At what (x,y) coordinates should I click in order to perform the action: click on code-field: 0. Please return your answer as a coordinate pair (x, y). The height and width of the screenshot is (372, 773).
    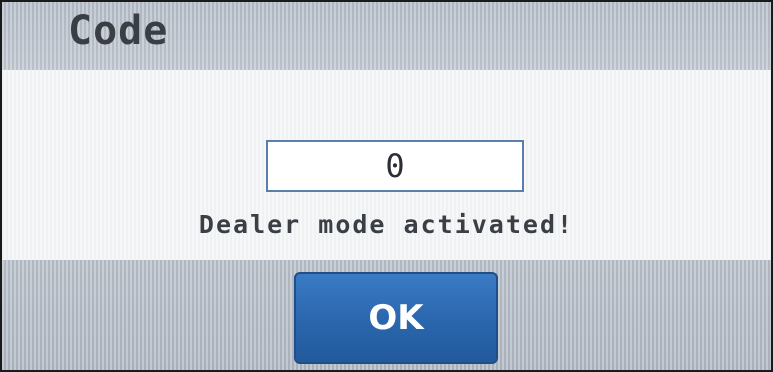
    Looking at the image, I should click on (395, 166).